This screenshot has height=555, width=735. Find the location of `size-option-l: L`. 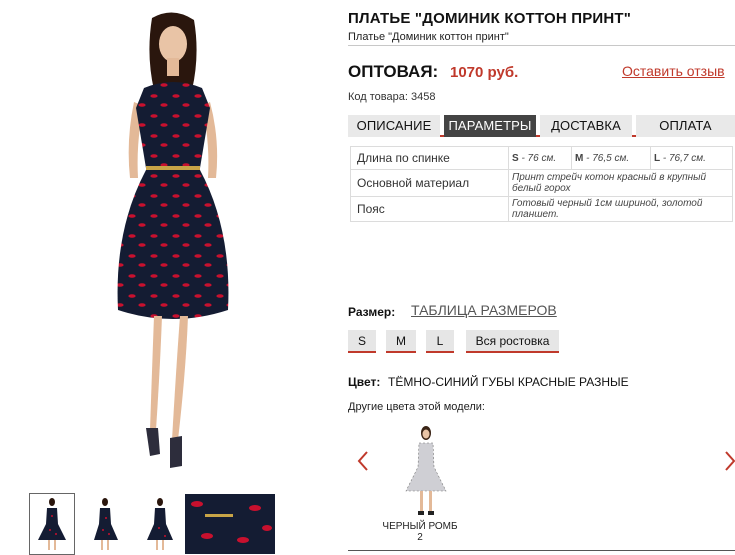

size-option-l: L is located at coordinates (440, 341).